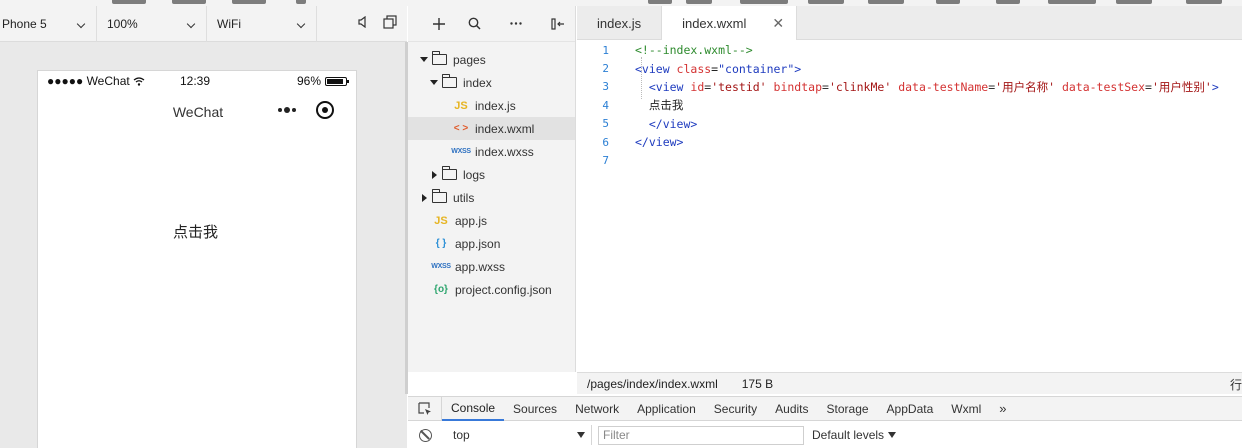  I want to click on tree-file-app-json: { } app.json, so click(491, 243).